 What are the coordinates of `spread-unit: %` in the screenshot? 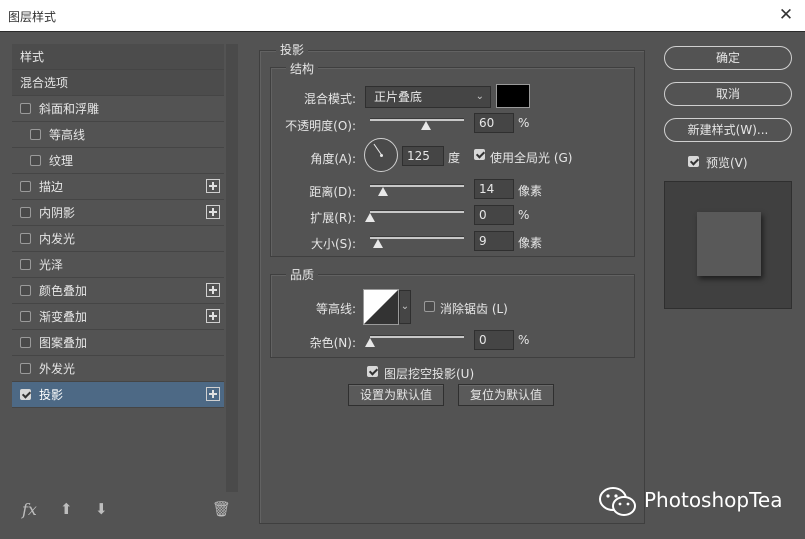 It's located at (524, 215).